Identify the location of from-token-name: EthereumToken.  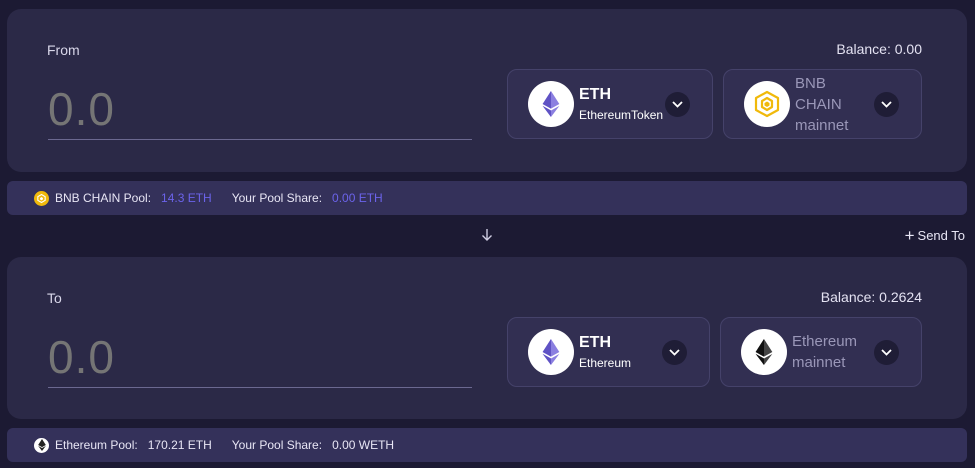
(621, 115).